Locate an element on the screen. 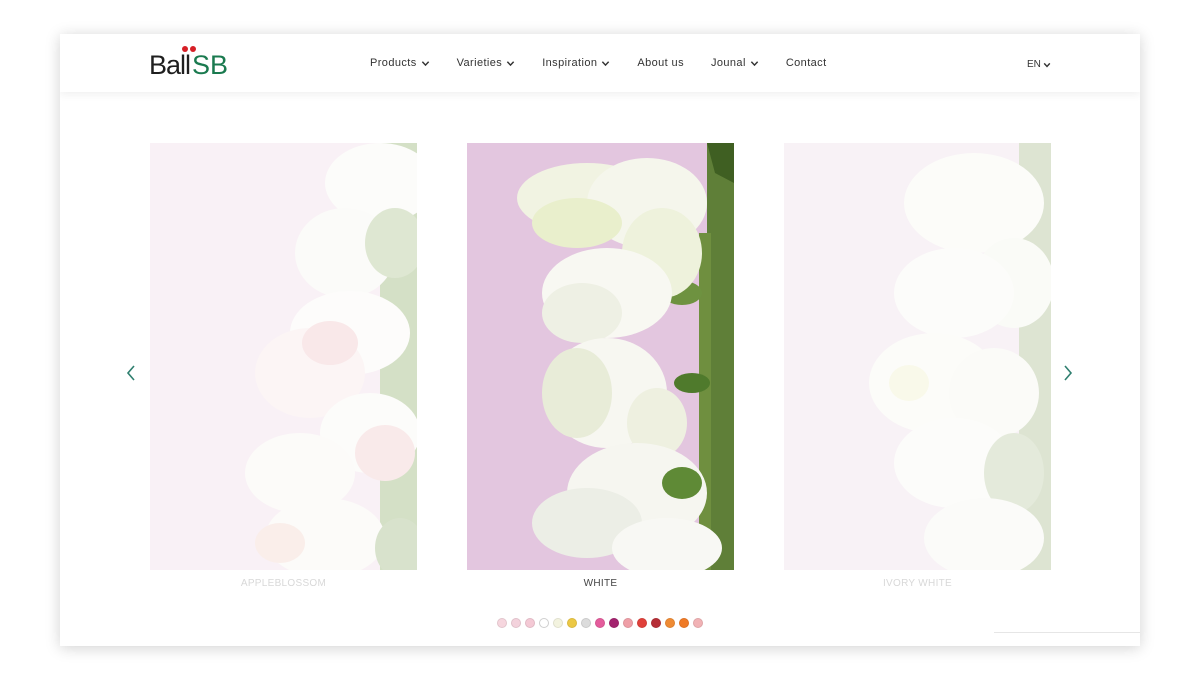 The height and width of the screenshot is (680, 1200). chevron-left-icon is located at coordinates (130, 373).